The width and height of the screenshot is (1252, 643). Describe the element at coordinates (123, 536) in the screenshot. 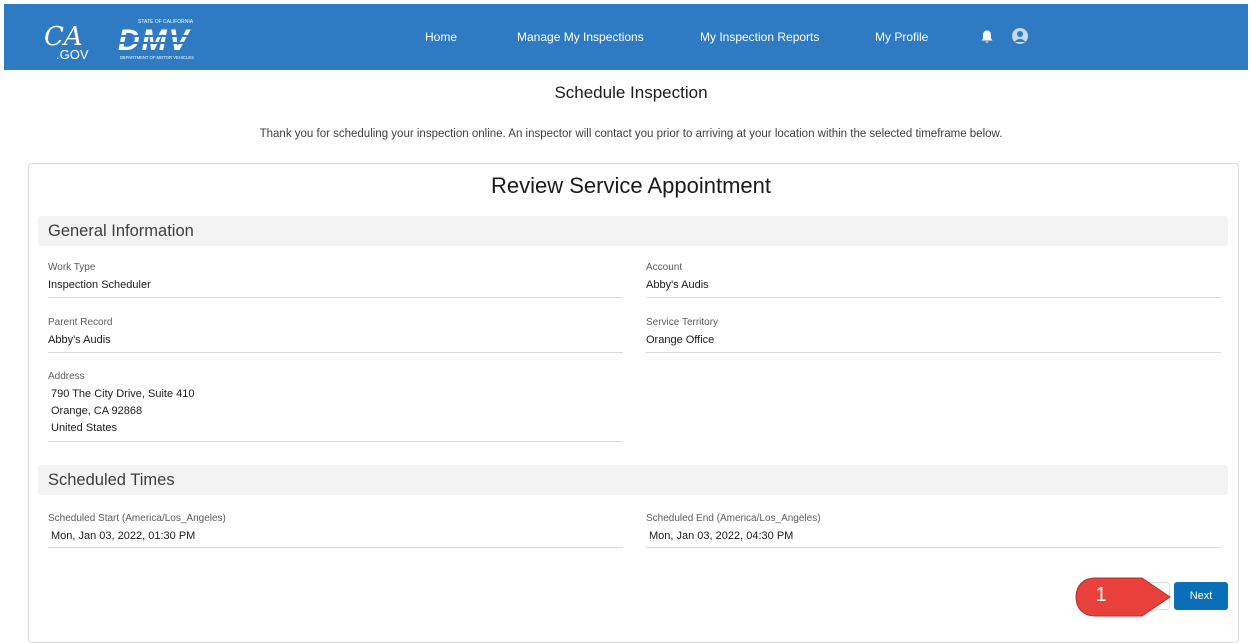

I see `scheduled-start-value: Mon, Jan 03, 2022, 01:30 PM` at that location.